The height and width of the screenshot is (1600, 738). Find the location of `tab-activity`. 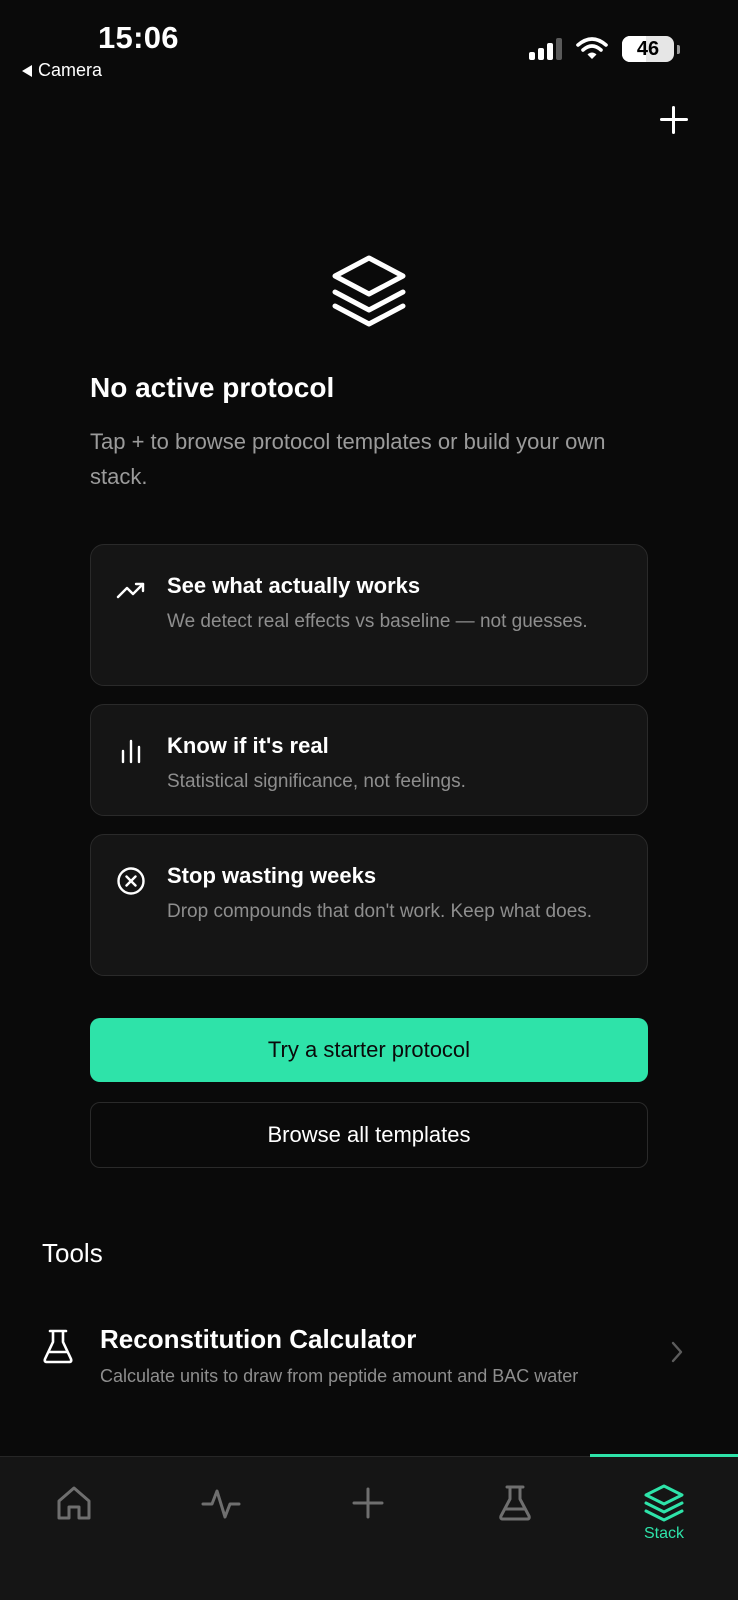

tab-activity is located at coordinates (220, 1512).